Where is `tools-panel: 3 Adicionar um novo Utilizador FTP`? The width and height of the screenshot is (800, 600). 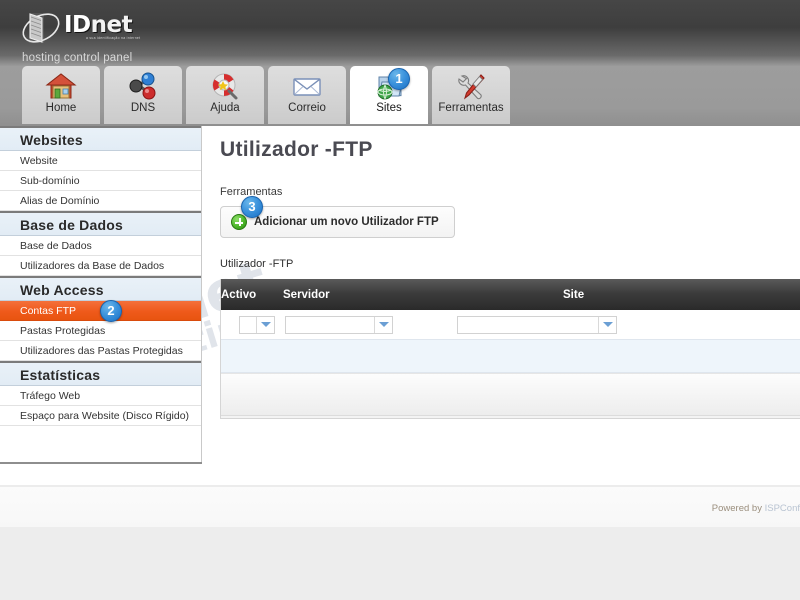 tools-panel: 3 Adicionar um novo Utilizador FTP is located at coordinates (337, 217).